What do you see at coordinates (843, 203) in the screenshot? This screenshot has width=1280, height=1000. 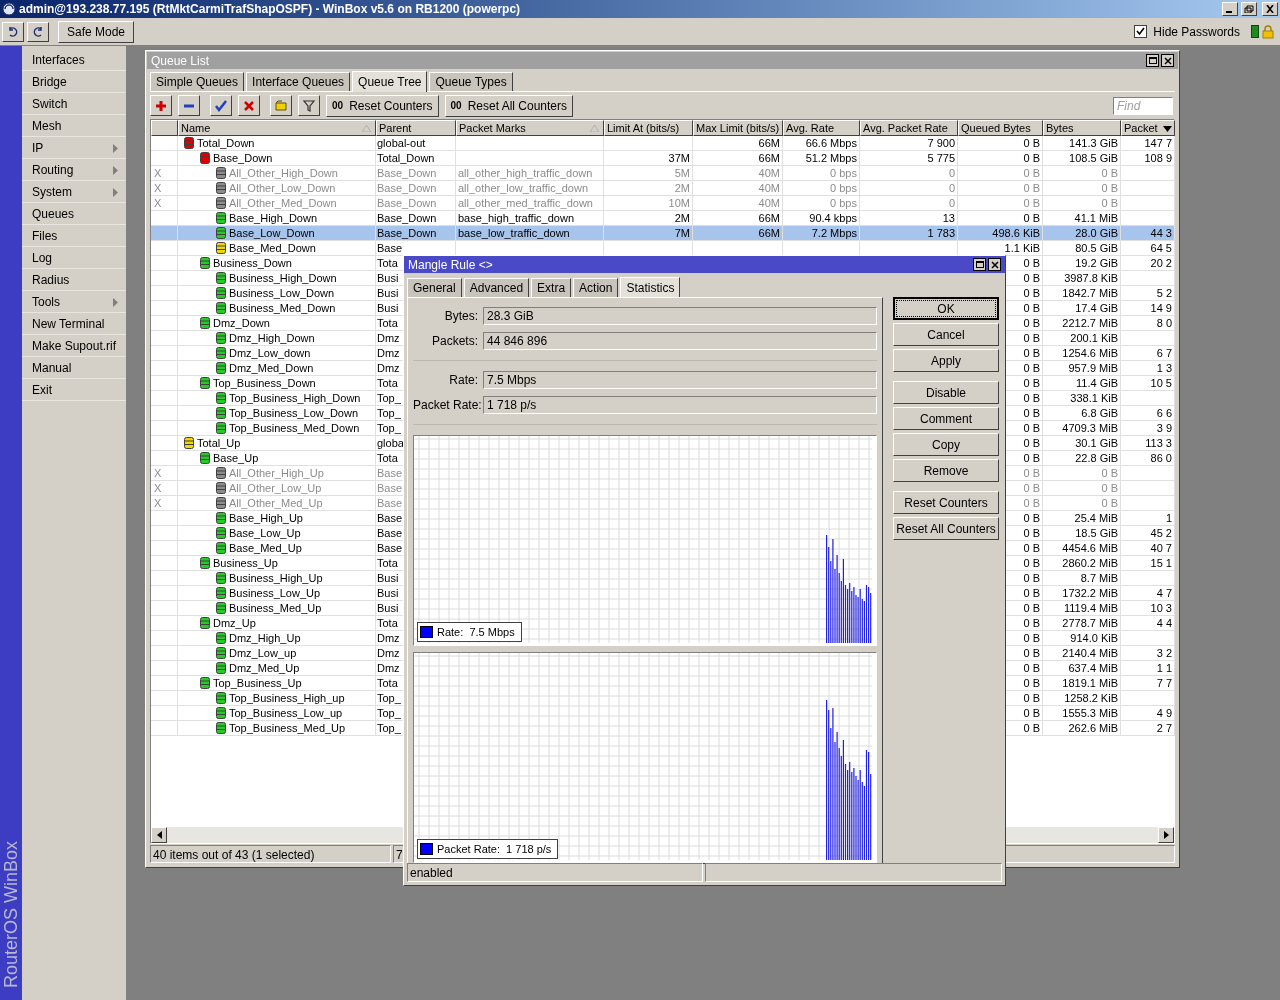 I see `table-cell: 0 bps` at bounding box center [843, 203].